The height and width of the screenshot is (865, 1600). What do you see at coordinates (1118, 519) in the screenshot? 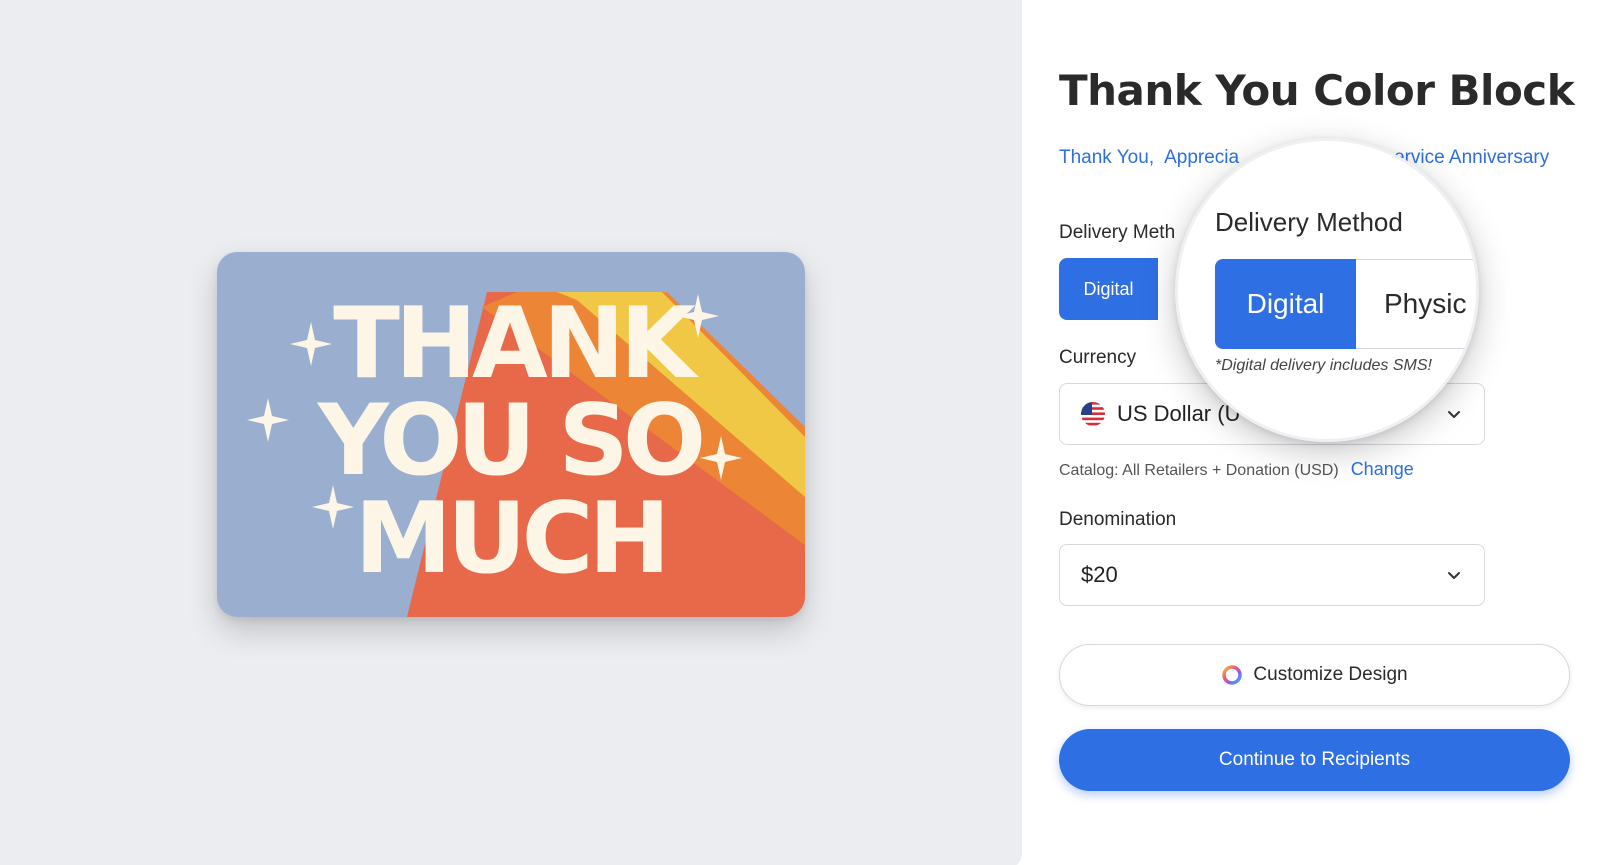
I see `denomination-label: Denomination` at bounding box center [1118, 519].